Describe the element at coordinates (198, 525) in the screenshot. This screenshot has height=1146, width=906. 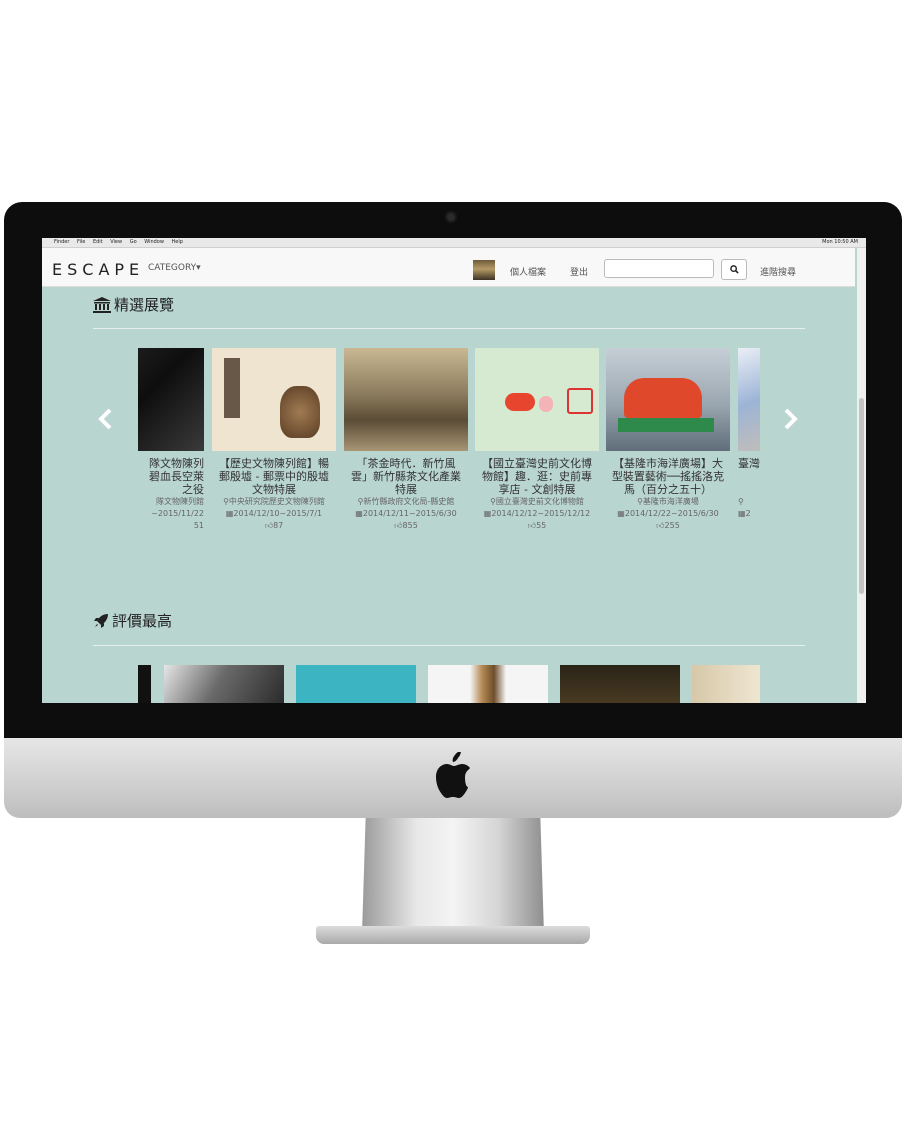
I see `exhibition-likes: 51` at that location.